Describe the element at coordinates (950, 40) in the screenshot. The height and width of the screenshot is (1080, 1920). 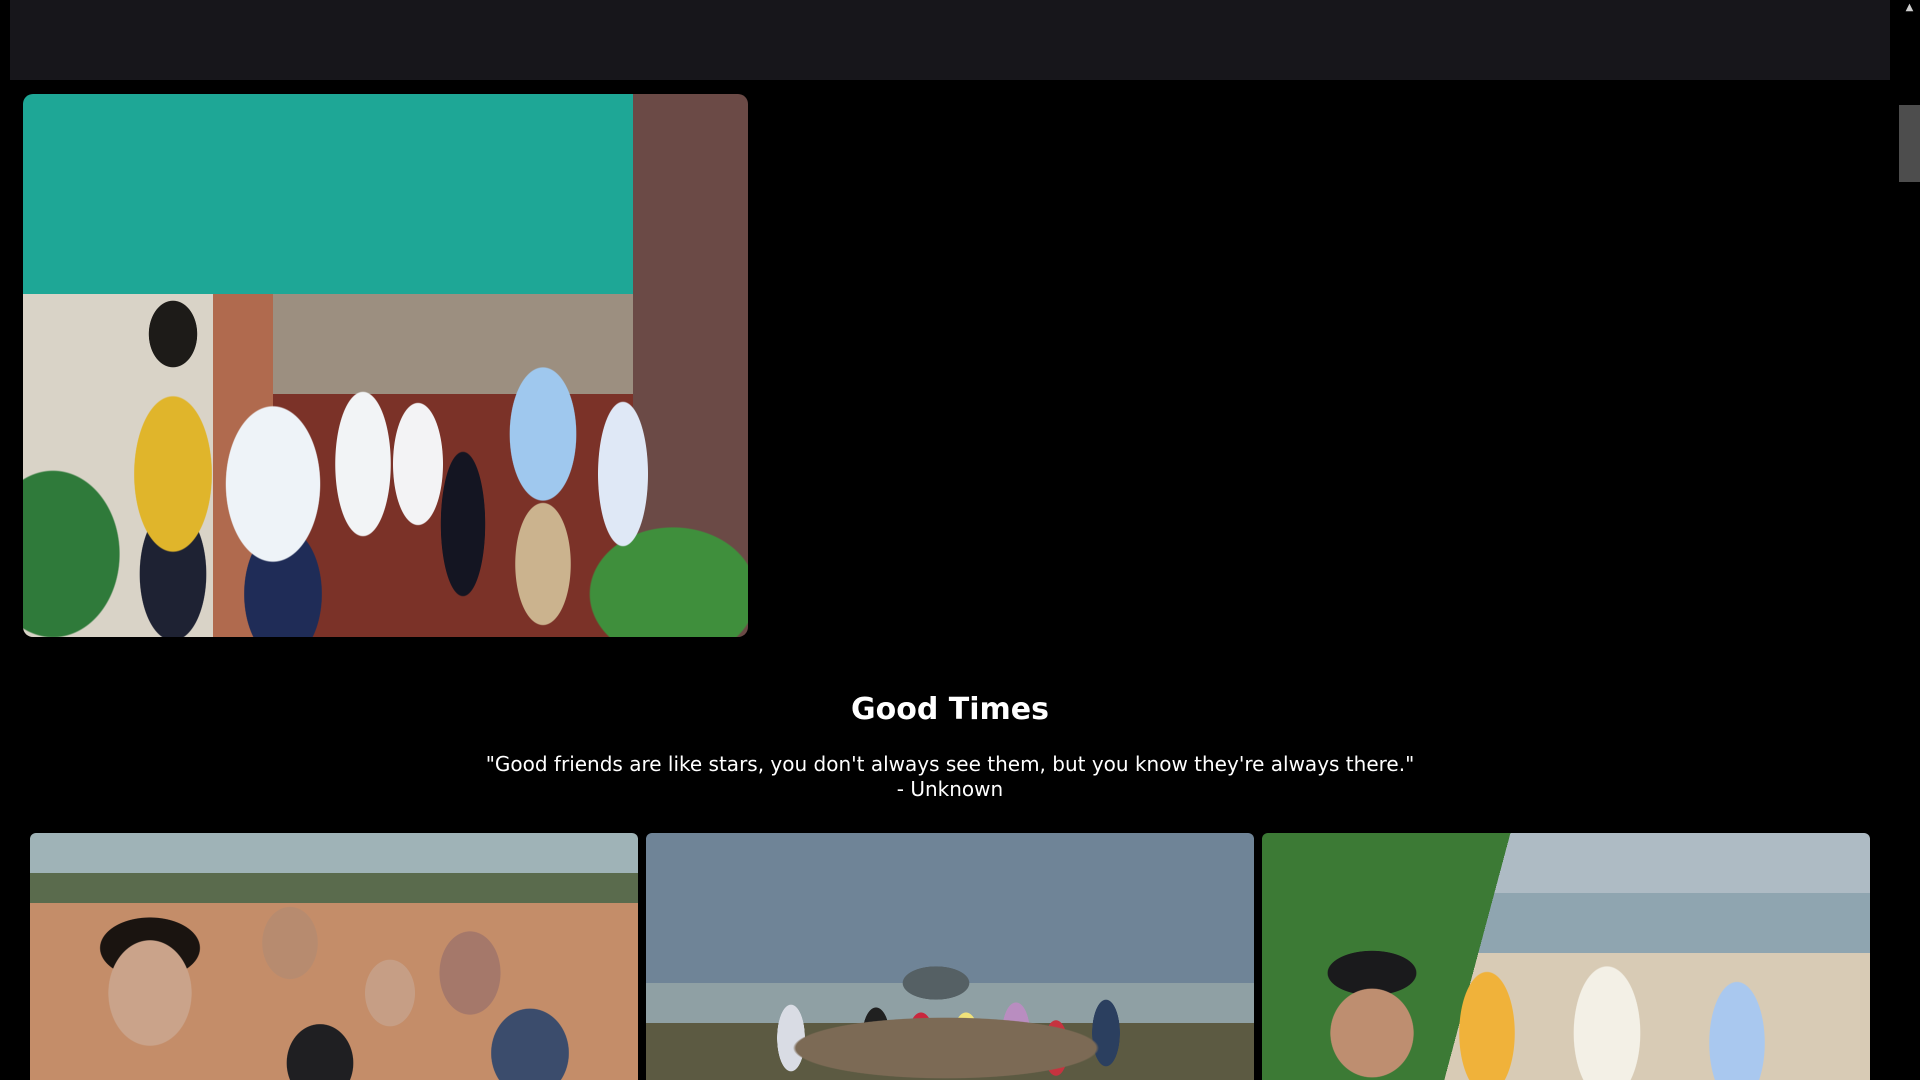
I see `navbar` at that location.